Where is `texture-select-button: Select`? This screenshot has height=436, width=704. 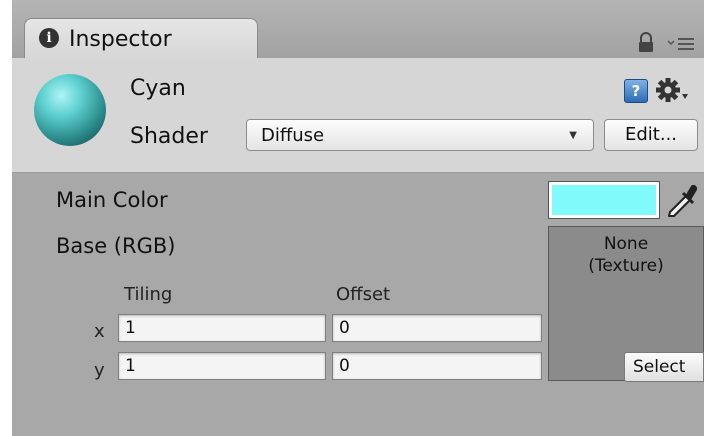
texture-select-button: Select is located at coordinates (664, 367).